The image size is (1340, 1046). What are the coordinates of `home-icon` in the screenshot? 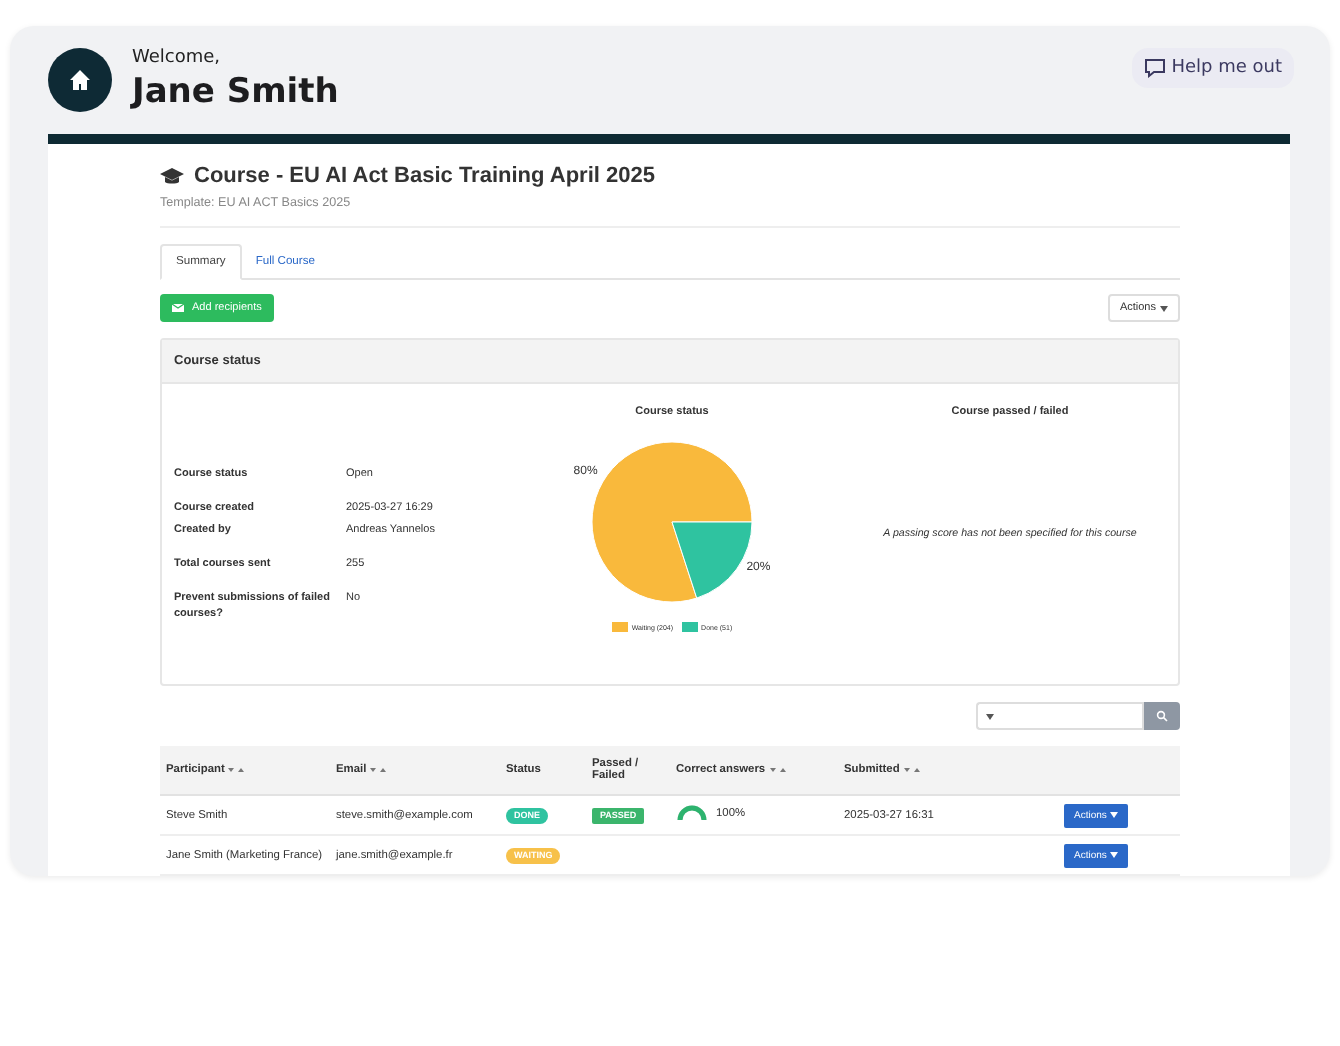 It's located at (80, 80).